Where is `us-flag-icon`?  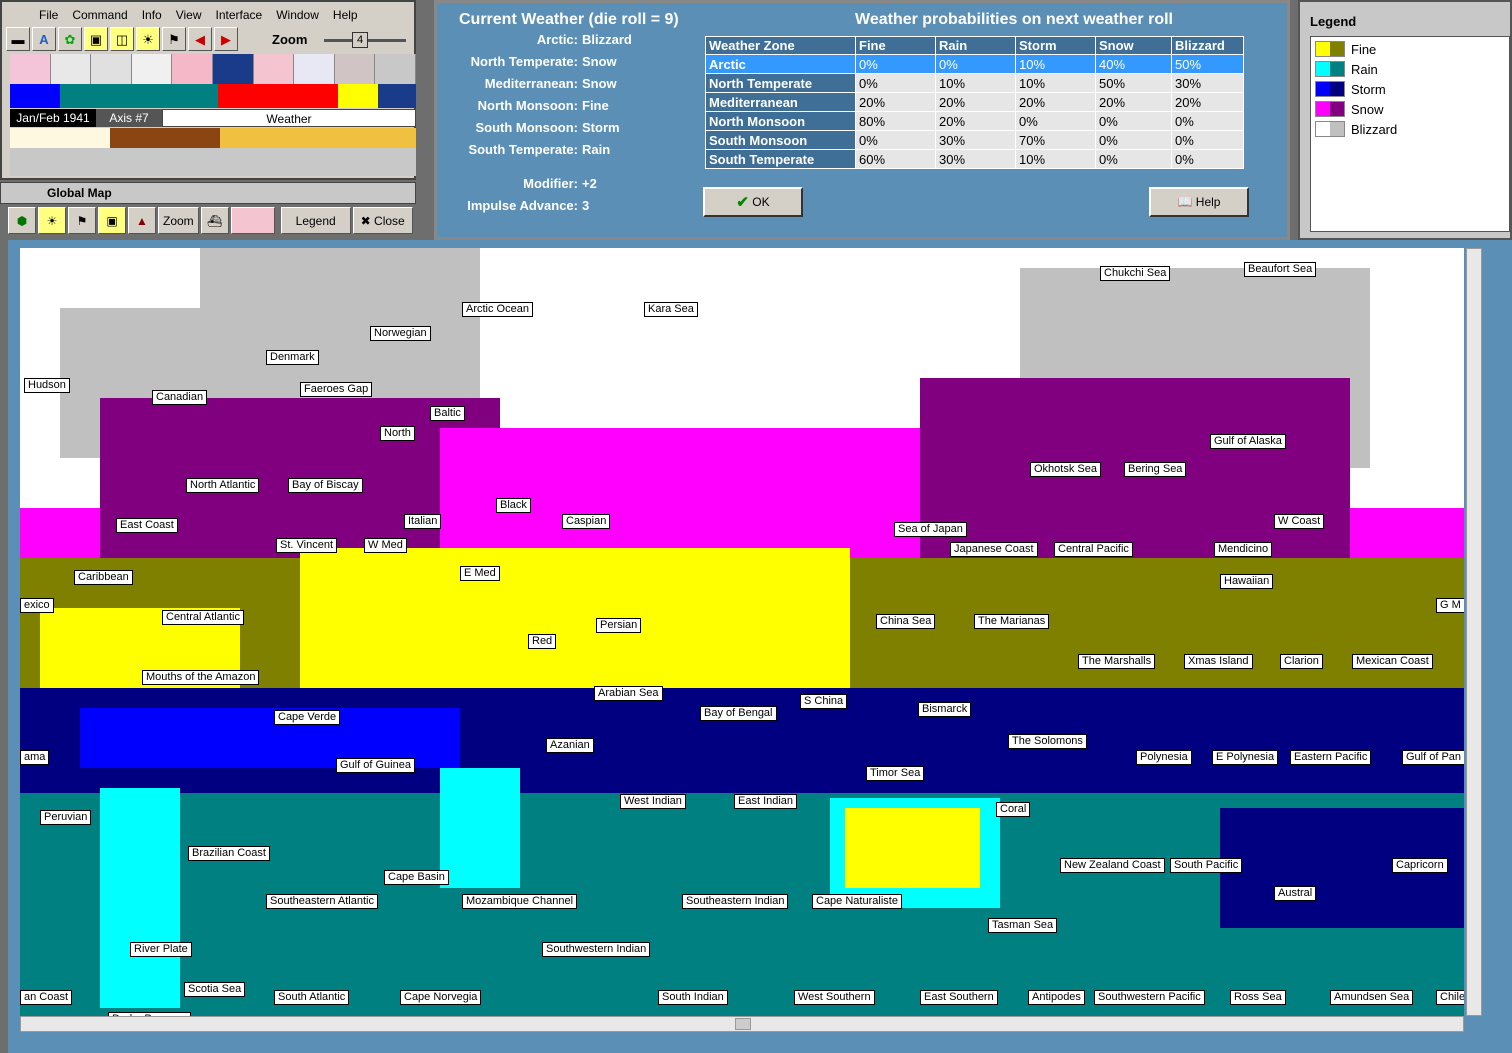
us-flag-icon is located at coordinates (314, 69).